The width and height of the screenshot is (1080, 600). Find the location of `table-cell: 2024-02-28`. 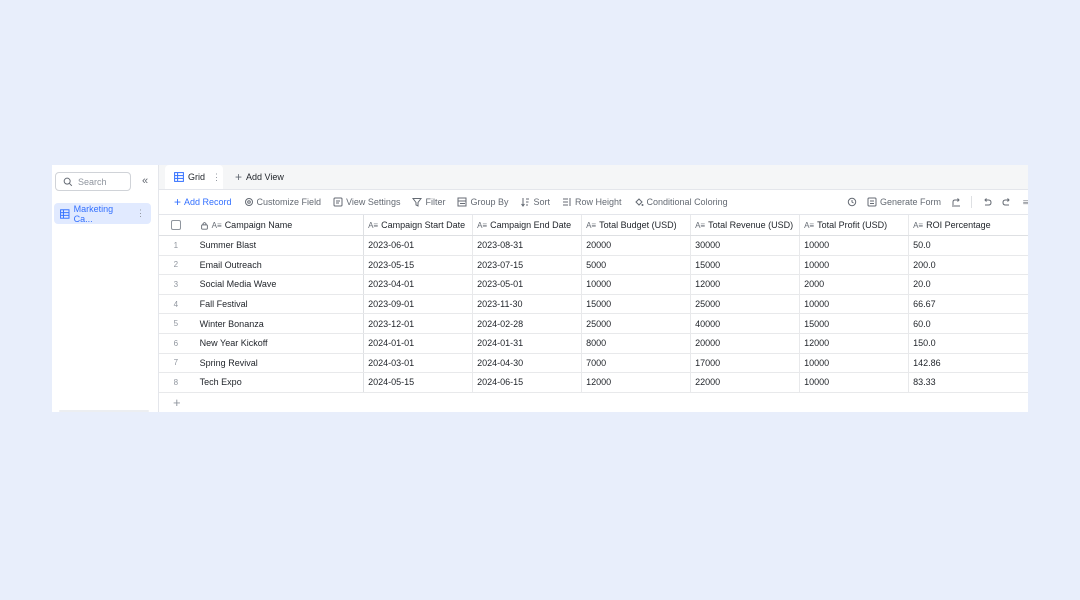

table-cell: 2024-02-28 is located at coordinates (528, 323).